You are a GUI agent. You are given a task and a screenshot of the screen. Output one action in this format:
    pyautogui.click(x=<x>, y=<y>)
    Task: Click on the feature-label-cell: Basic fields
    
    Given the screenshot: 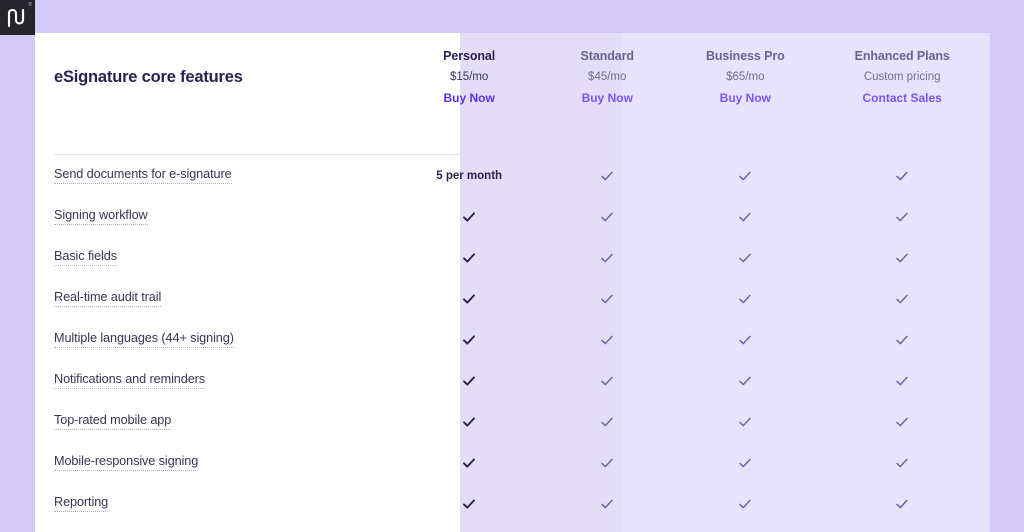 What is the action you would take?
    pyautogui.click(x=217, y=257)
    